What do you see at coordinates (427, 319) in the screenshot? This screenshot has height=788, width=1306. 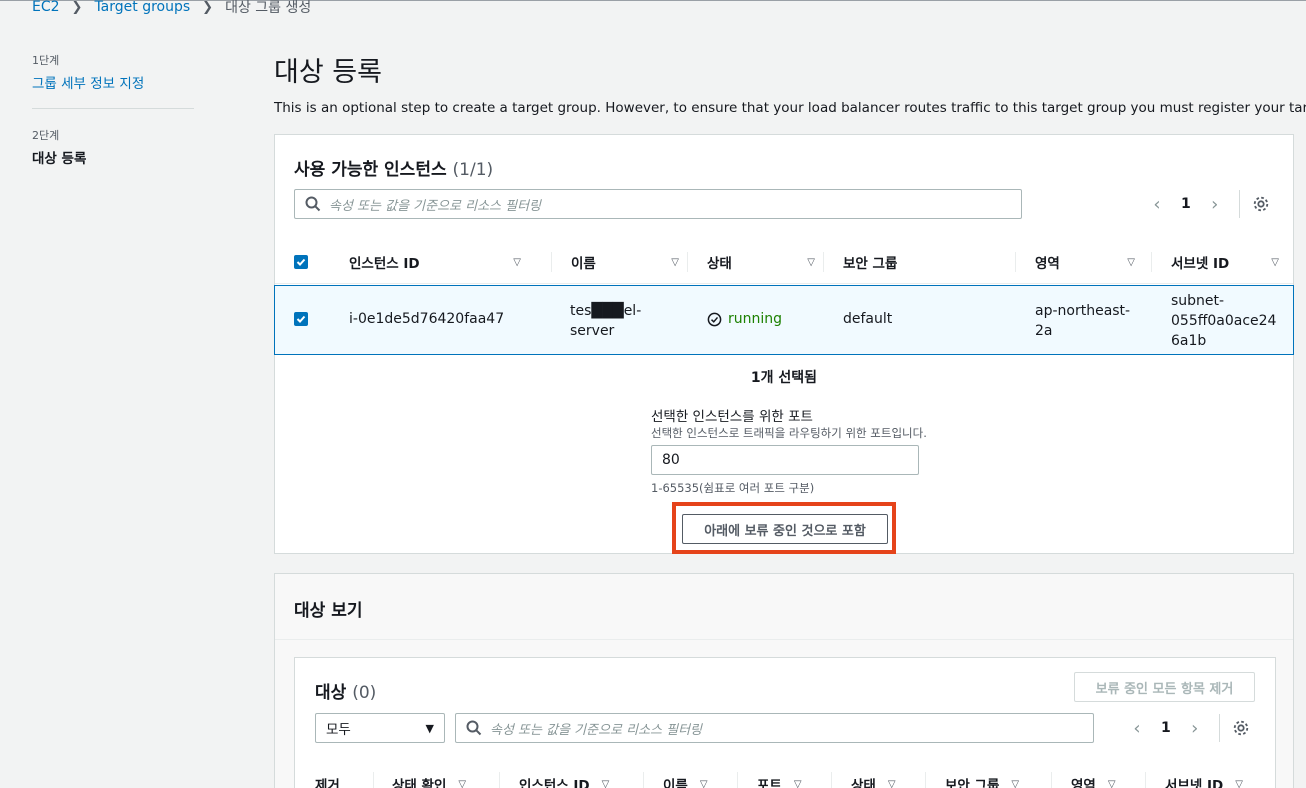 I see `cell-instance-id: i-0e1de5d76420faa47` at bounding box center [427, 319].